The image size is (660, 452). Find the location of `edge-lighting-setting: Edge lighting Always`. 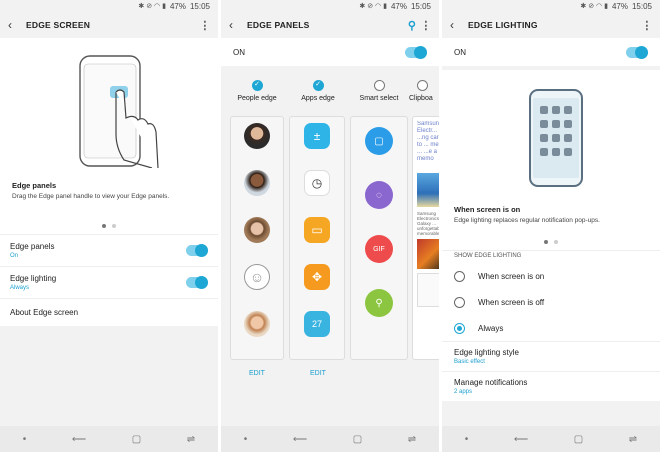

edge-lighting-setting: Edge lighting Always is located at coordinates (109, 282).